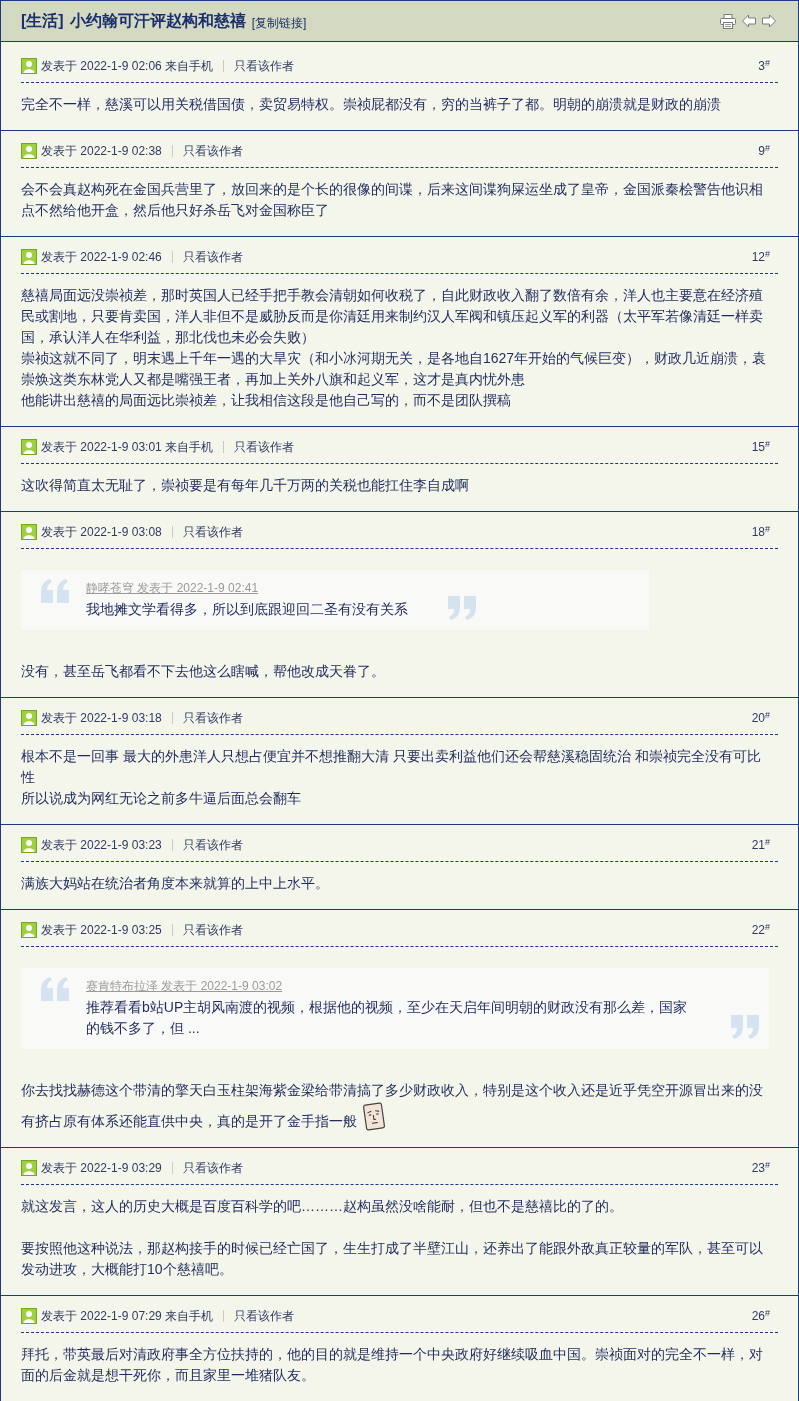  What do you see at coordinates (392, 1259) in the screenshot?
I see `post-text: 要按照他这种说法，那赵构接手的时候已经亡国了，生生打成了半壁江山，还养出了能跟外敌真正较量的军队，甚至可以发动进攻，大概能打10个慈禧吧。` at bounding box center [392, 1259].